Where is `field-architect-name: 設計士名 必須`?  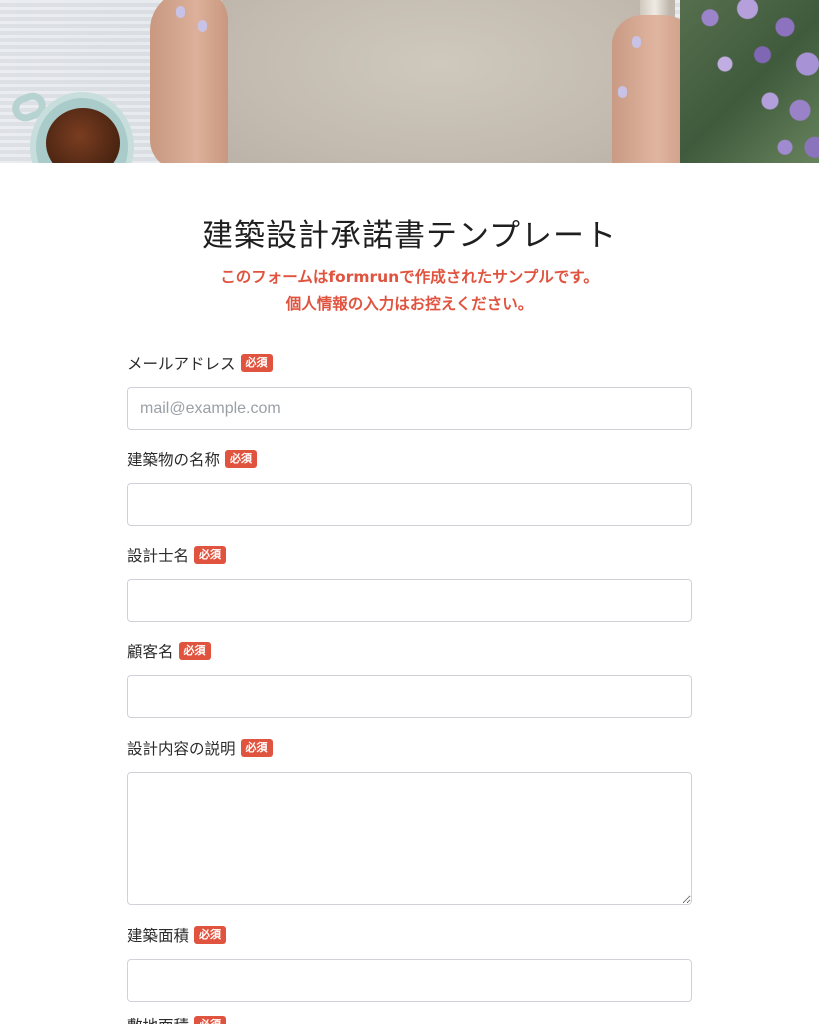
field-architect-name: 設計士名 必須 is located at coordinates (409, 583).